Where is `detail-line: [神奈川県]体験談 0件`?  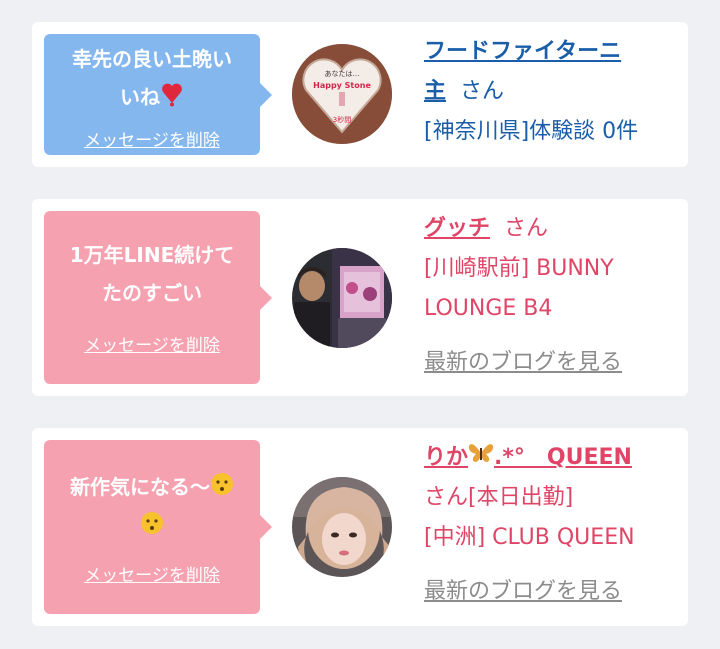 detail-line: [神奈川県]体験談 0件 is located at coordinates (531, 131).